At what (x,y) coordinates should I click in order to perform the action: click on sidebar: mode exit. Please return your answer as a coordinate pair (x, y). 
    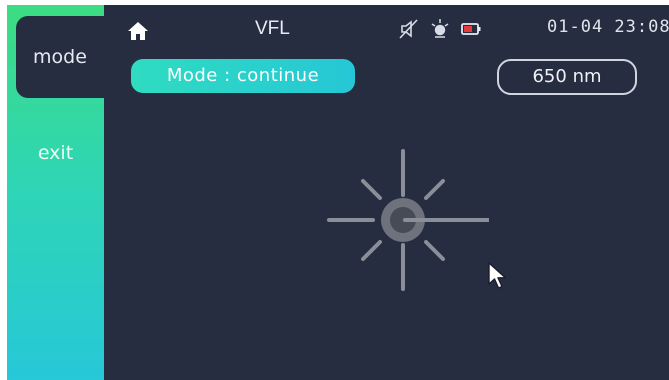
    Looking at the image, I should click on (55, 192).